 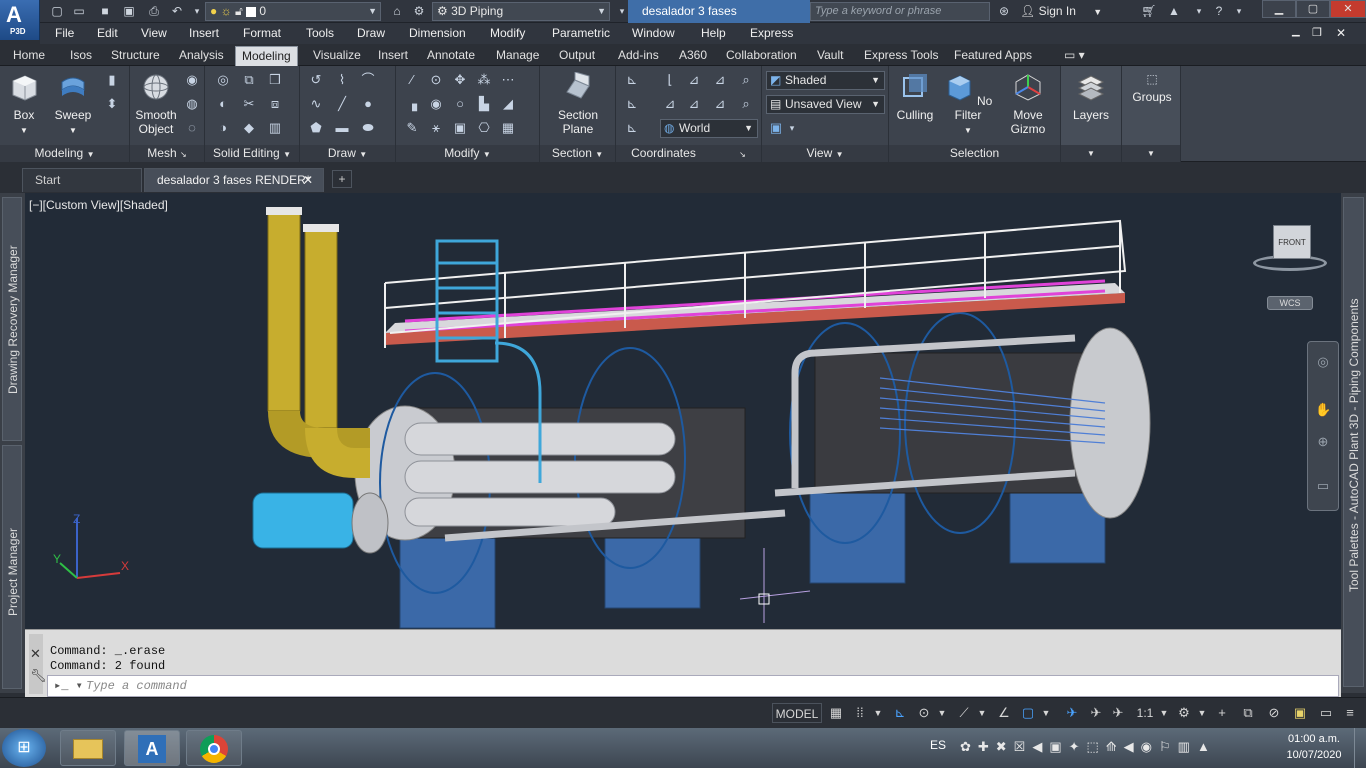 I want to click on no-filter-button: No Filter ▼, so click(x=968, y=105).